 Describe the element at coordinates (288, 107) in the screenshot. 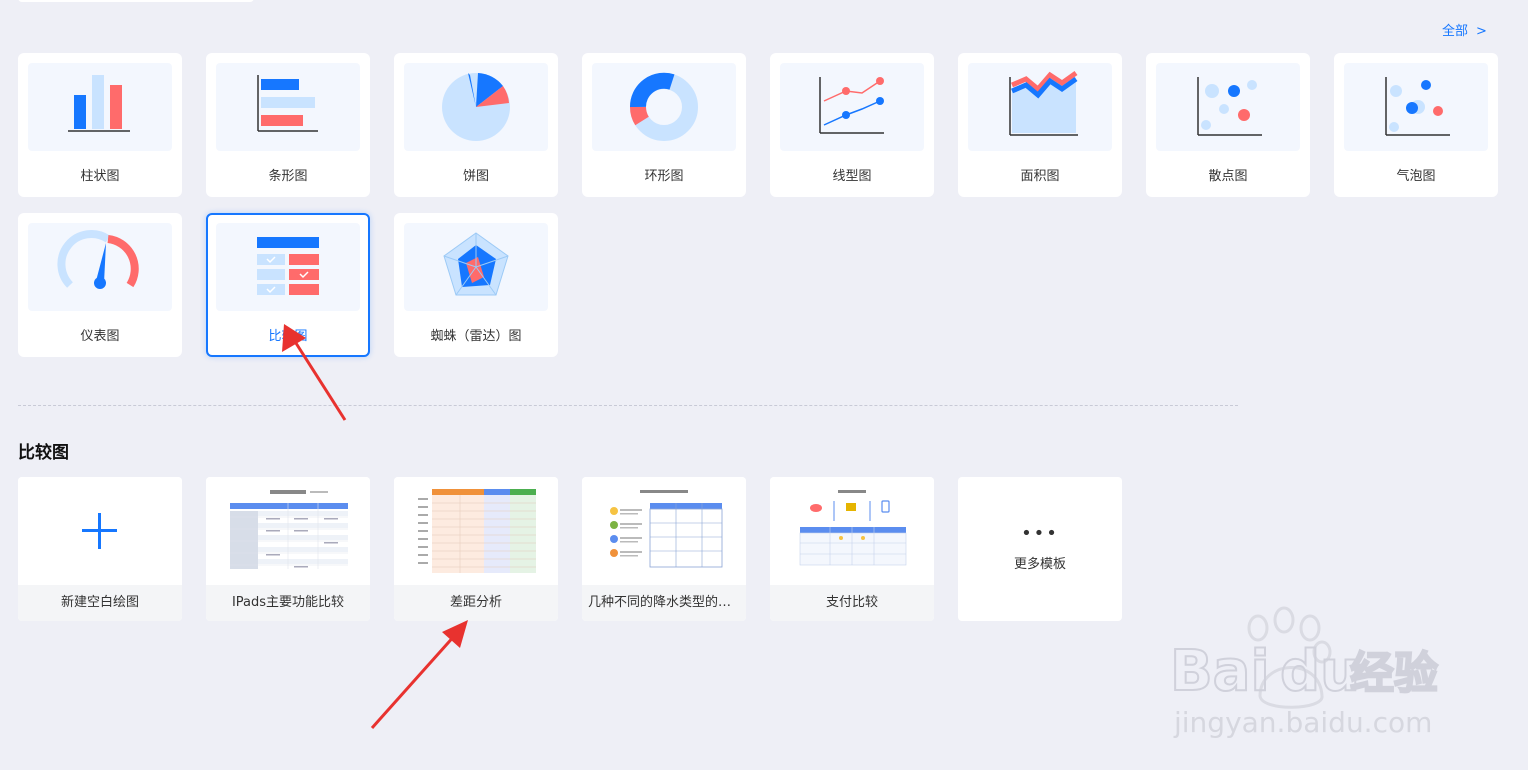

I see `horizontal-bar-chart-icon` at that location.